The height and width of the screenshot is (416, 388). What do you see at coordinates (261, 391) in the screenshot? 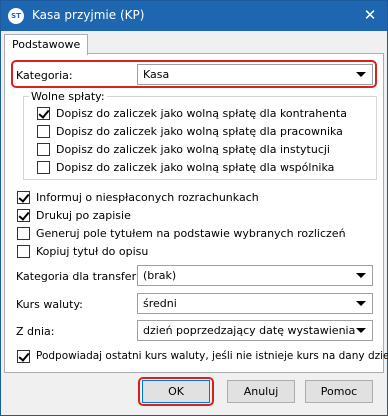
I see `anuluj-button: Anuluj` at bounding box center [261, 391].